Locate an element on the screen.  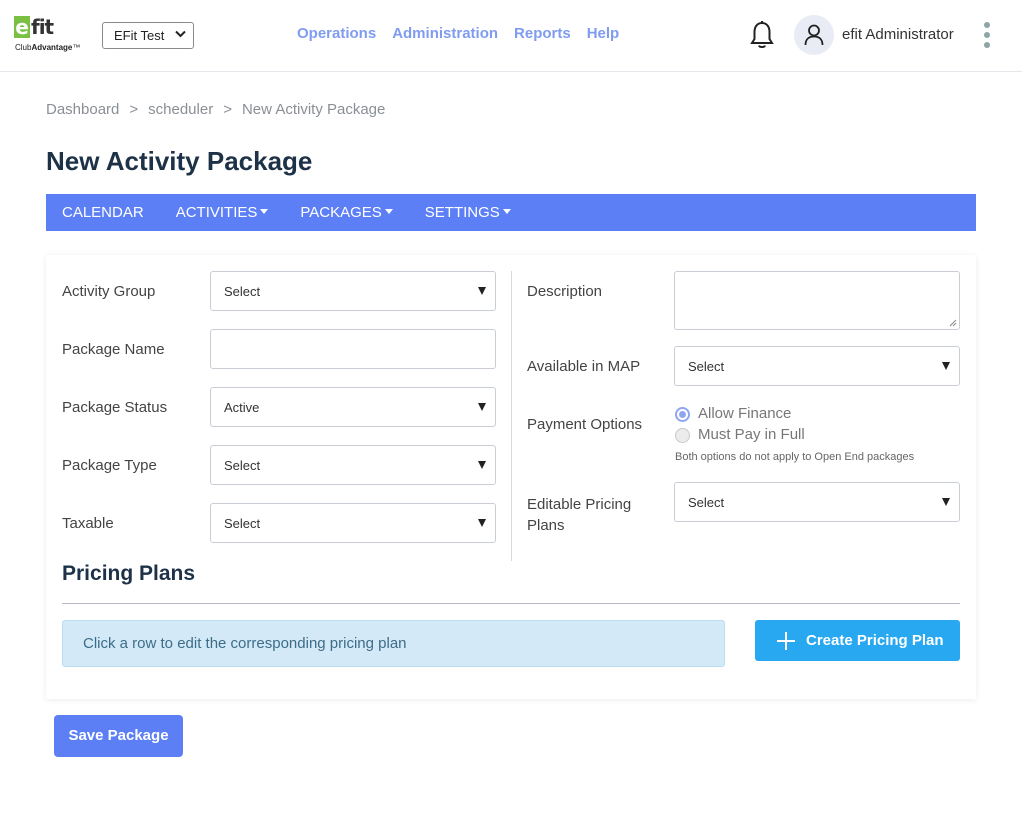
available-in-map-value: Select is located at coordinates (706, 366).